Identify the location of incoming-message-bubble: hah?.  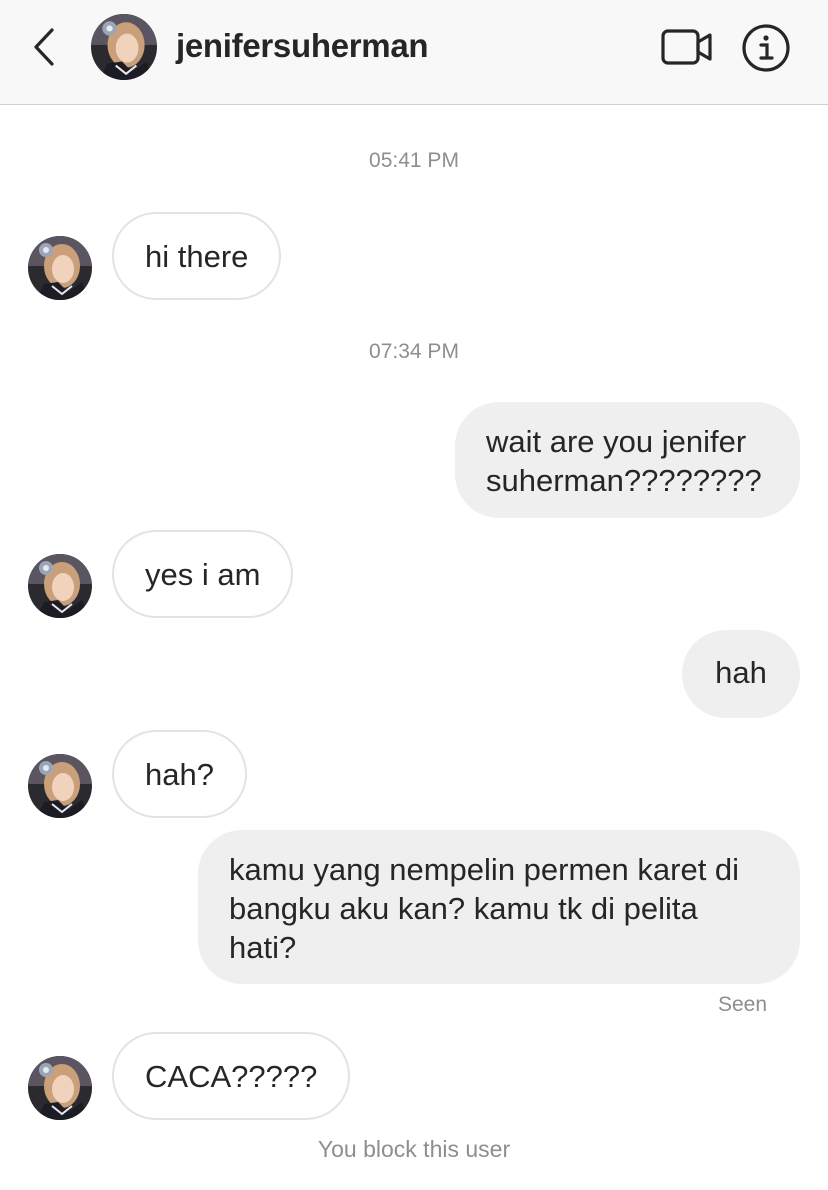
(179, 774).